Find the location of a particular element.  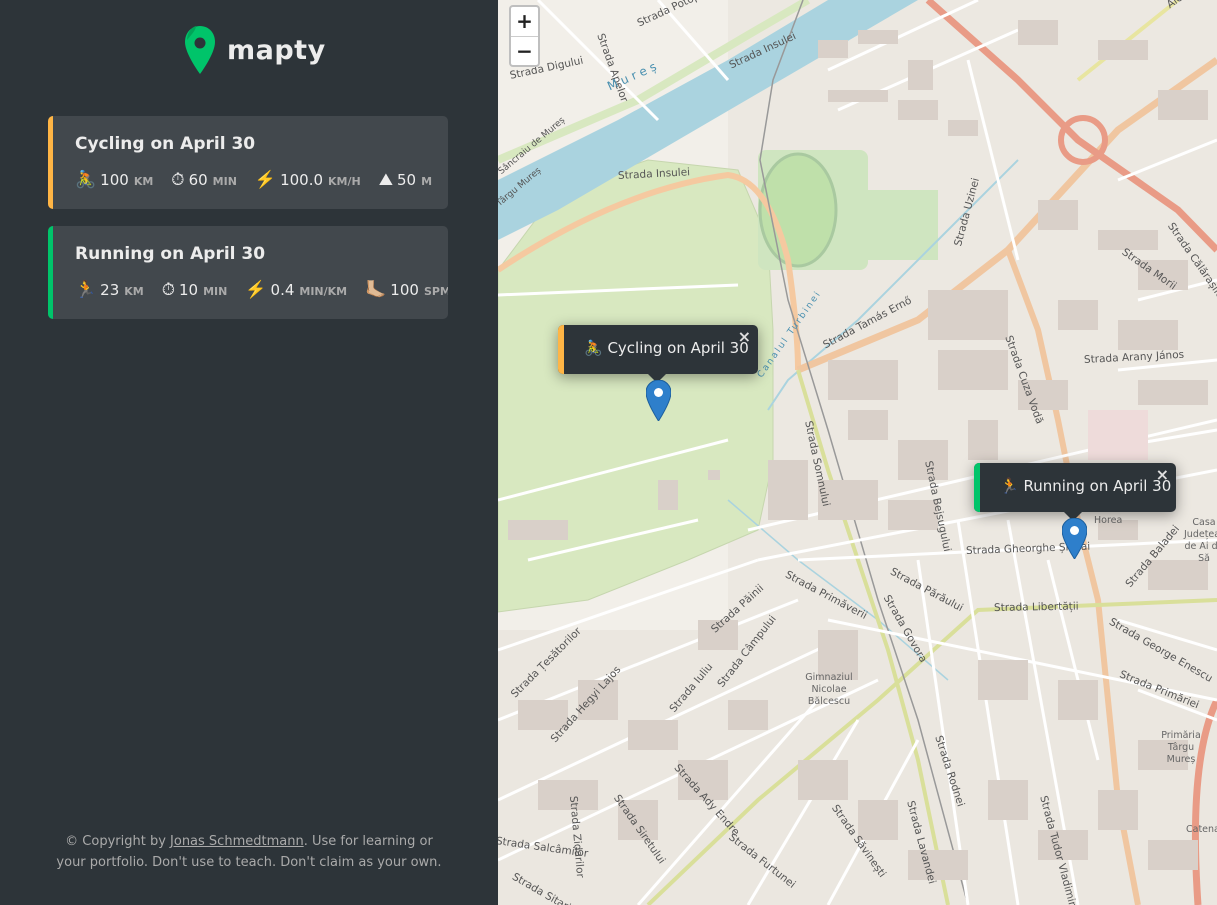

poi-label: Horea is located at coordinates (1108, 520).